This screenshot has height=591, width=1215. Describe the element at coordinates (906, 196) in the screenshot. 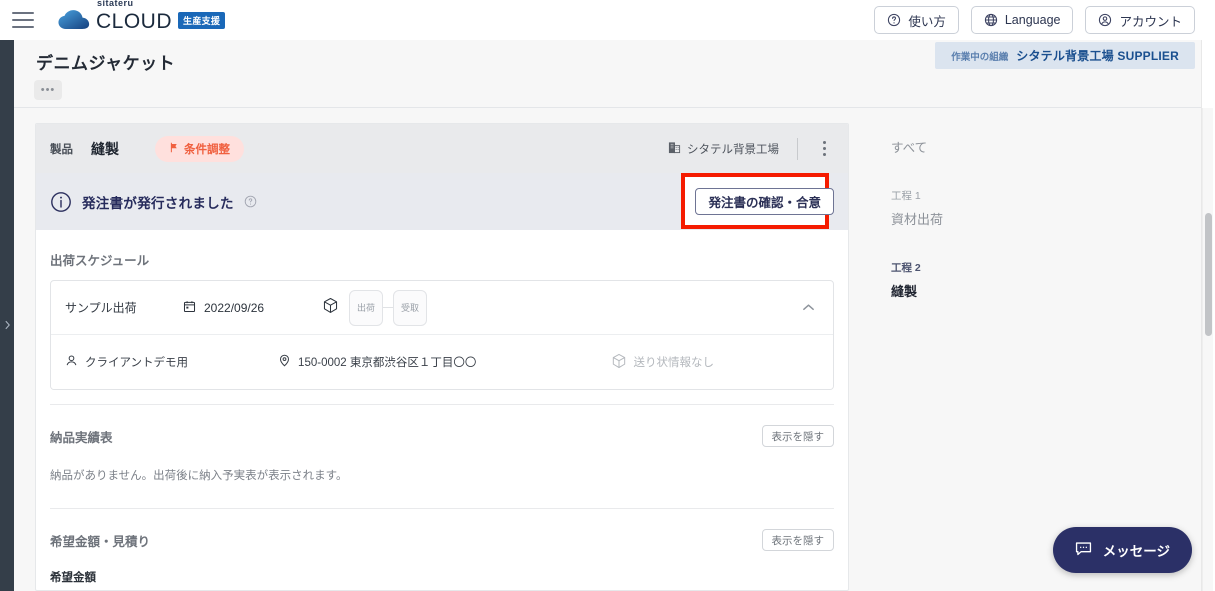

I see `side-nav-step1-label: 工程 1` at that location.